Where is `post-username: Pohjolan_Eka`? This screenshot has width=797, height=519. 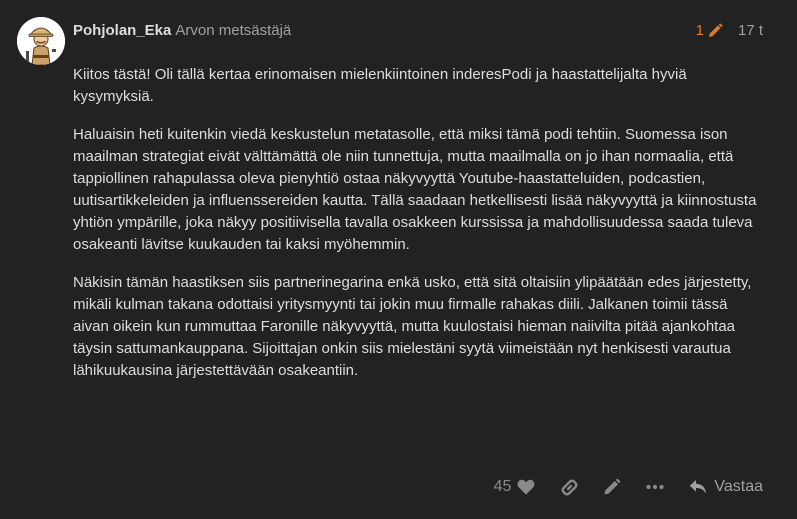 post-username: Pohjolan_Eka is located at coordinates (122, 30).